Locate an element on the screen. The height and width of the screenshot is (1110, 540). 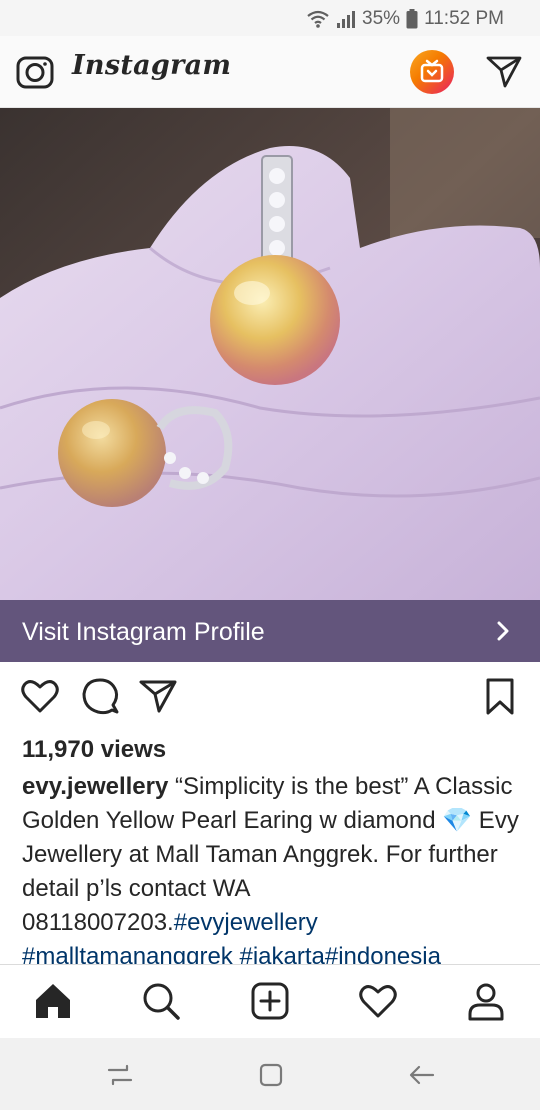
visit-profile-label: Visit Instagram Profile is located at coordinates (143, 632).